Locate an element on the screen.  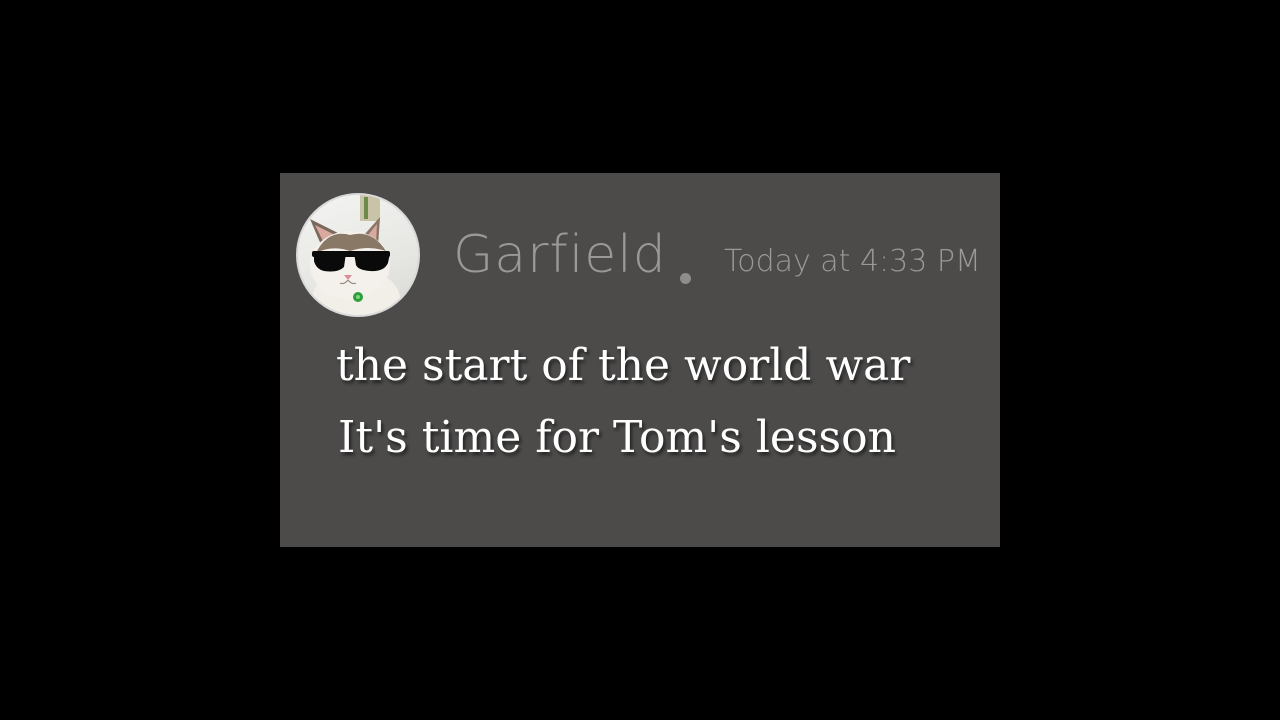
cat-avatar-icon is located at coordinates (355, 255).